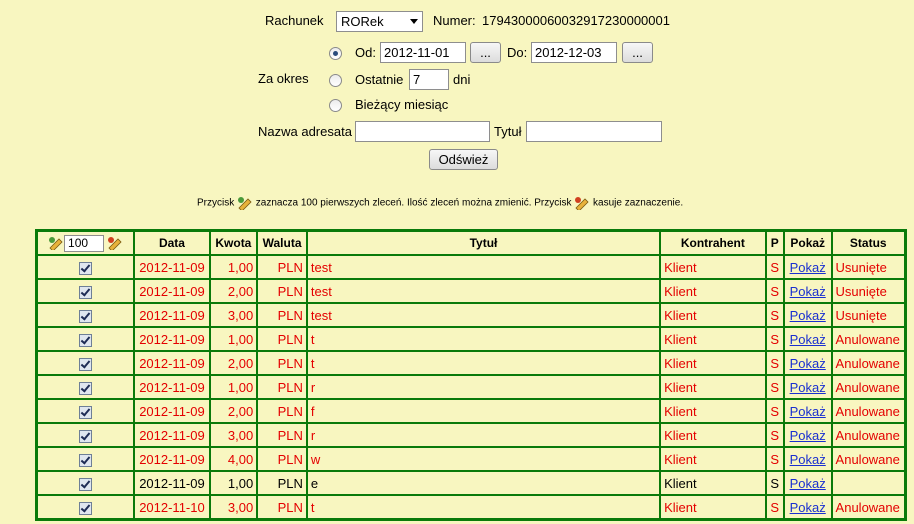 The height and width of the screenshot is (524, 914). Describe the element at coordinates (463, 159) in the screenshot. I see `refresh-button: Odśwież` at that location.